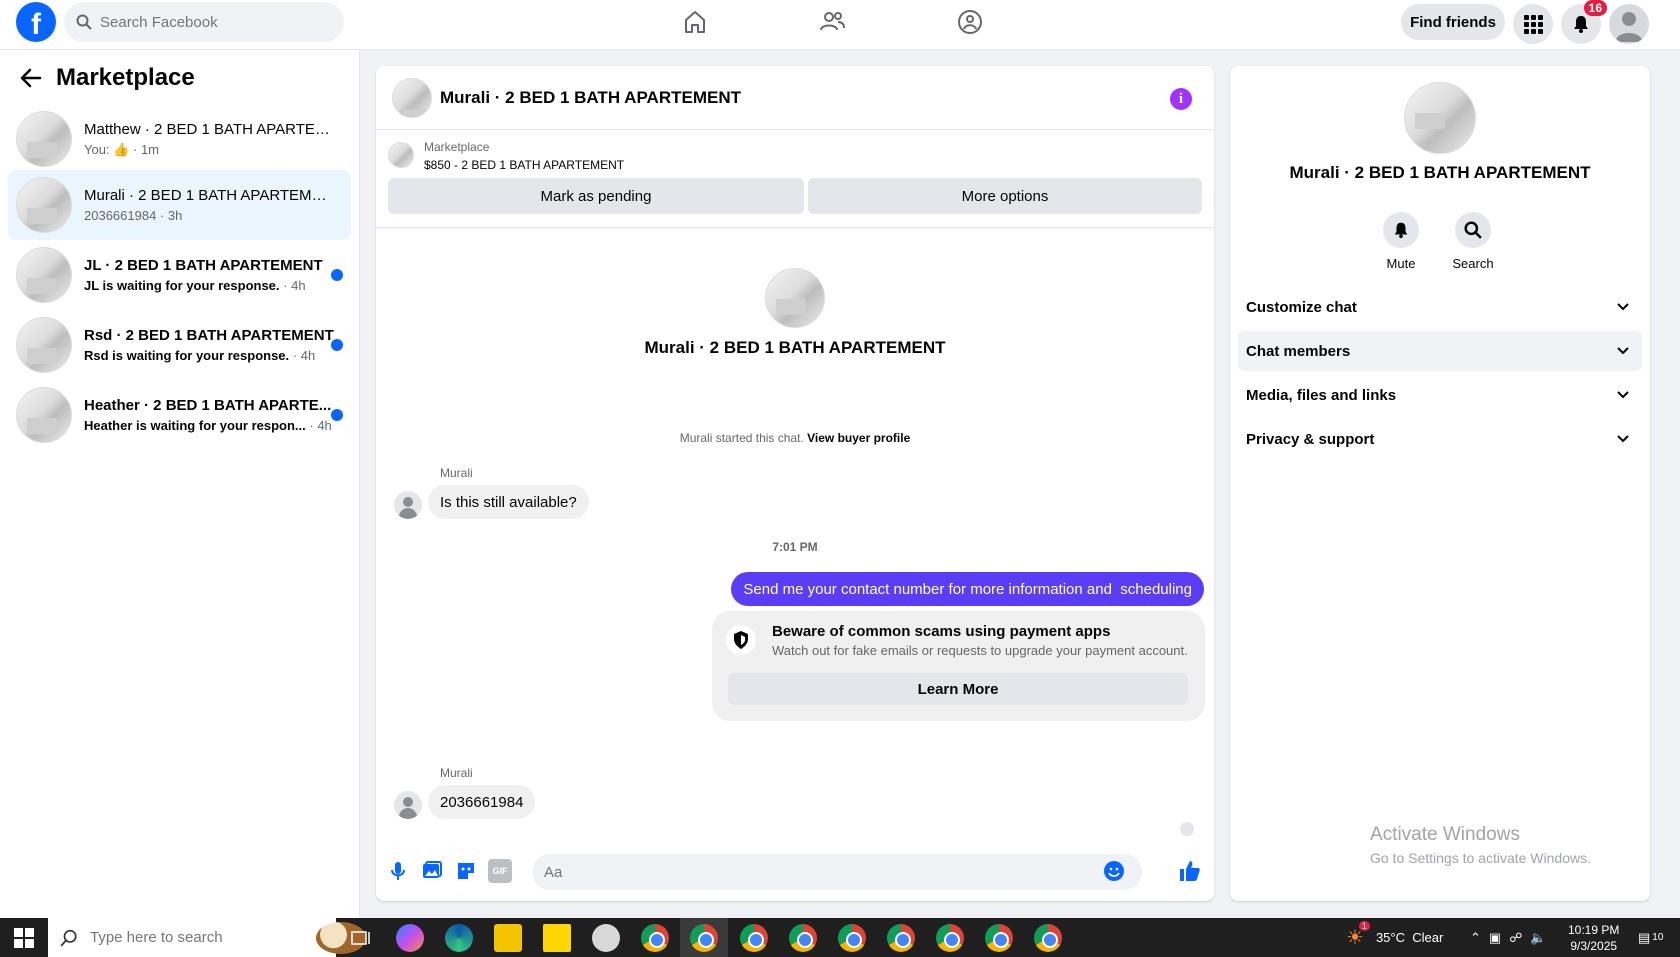 This screenshot has width=1680, height=957. What do you see at coordinates (508, 502) in the screenshot?
I see `incoming-message: Is this still available?` at bounding box center [508, 502].